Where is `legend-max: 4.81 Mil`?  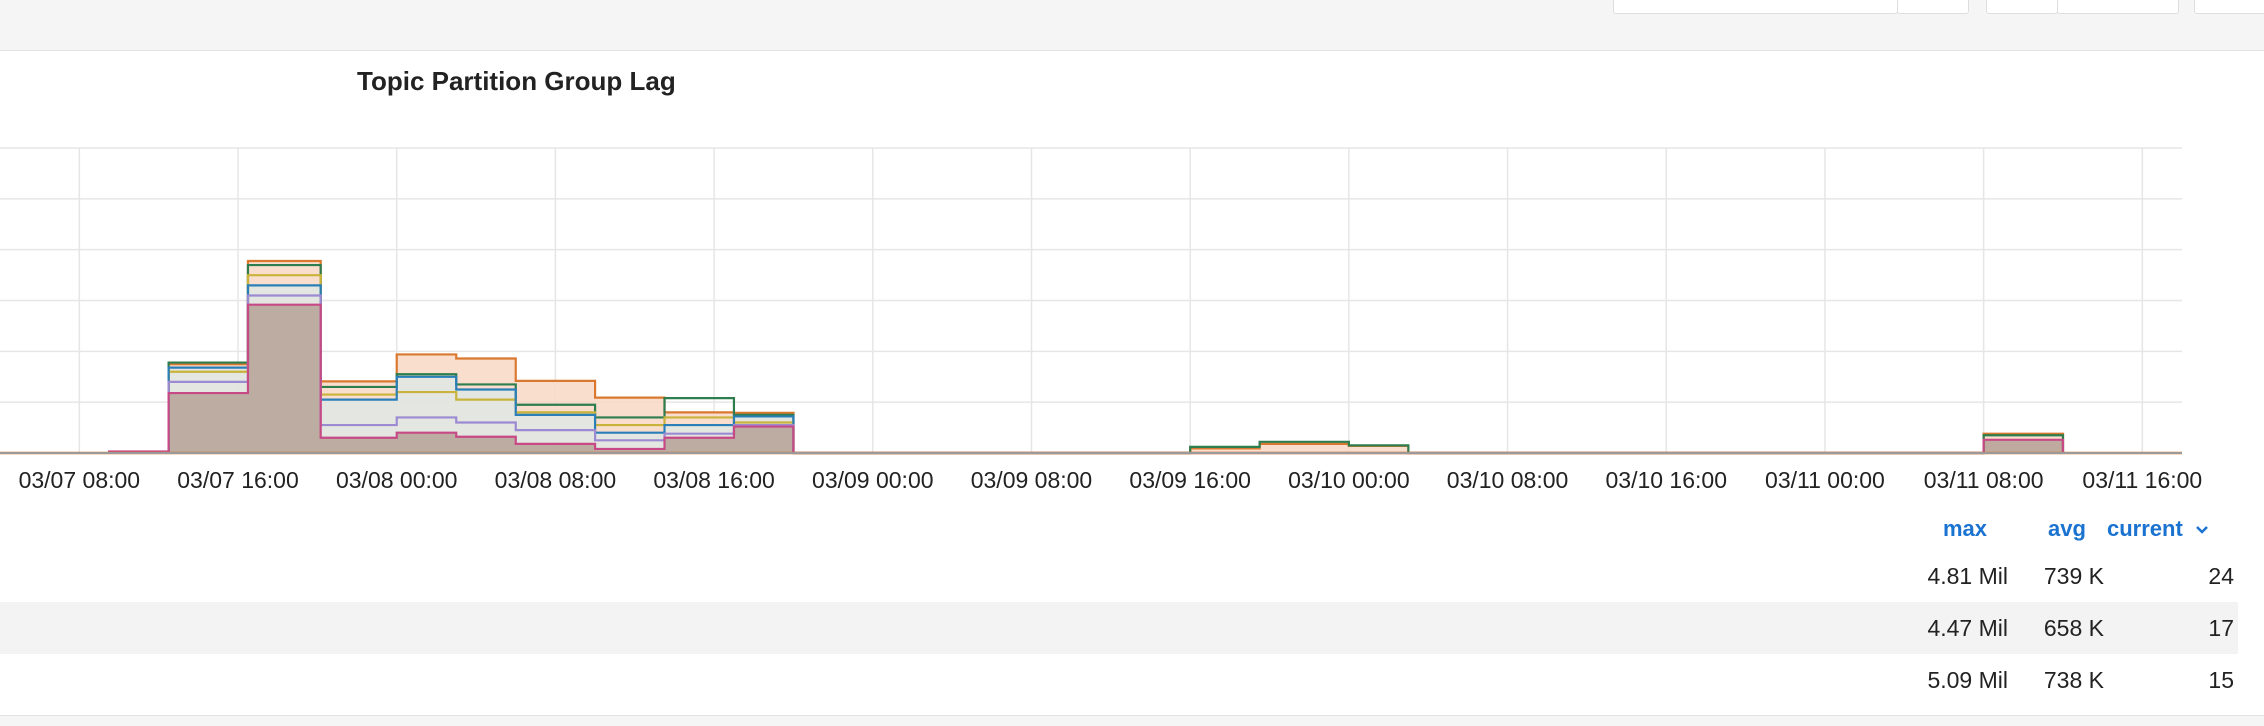 legend-max: 4.81 Mil is located at coordinates (1967, 576).